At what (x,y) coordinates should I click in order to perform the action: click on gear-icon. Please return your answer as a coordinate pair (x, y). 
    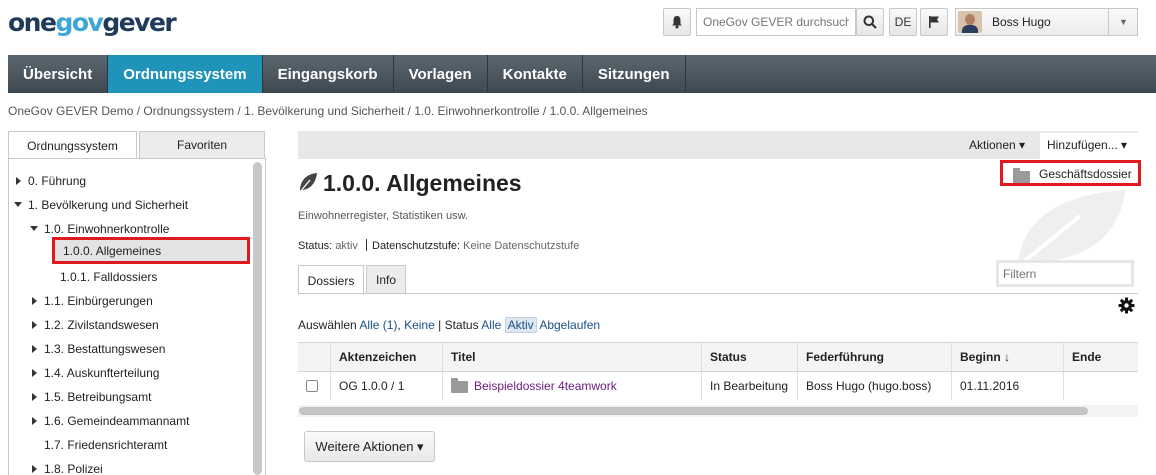
    Looking at the image, I should click on (1126, 305).